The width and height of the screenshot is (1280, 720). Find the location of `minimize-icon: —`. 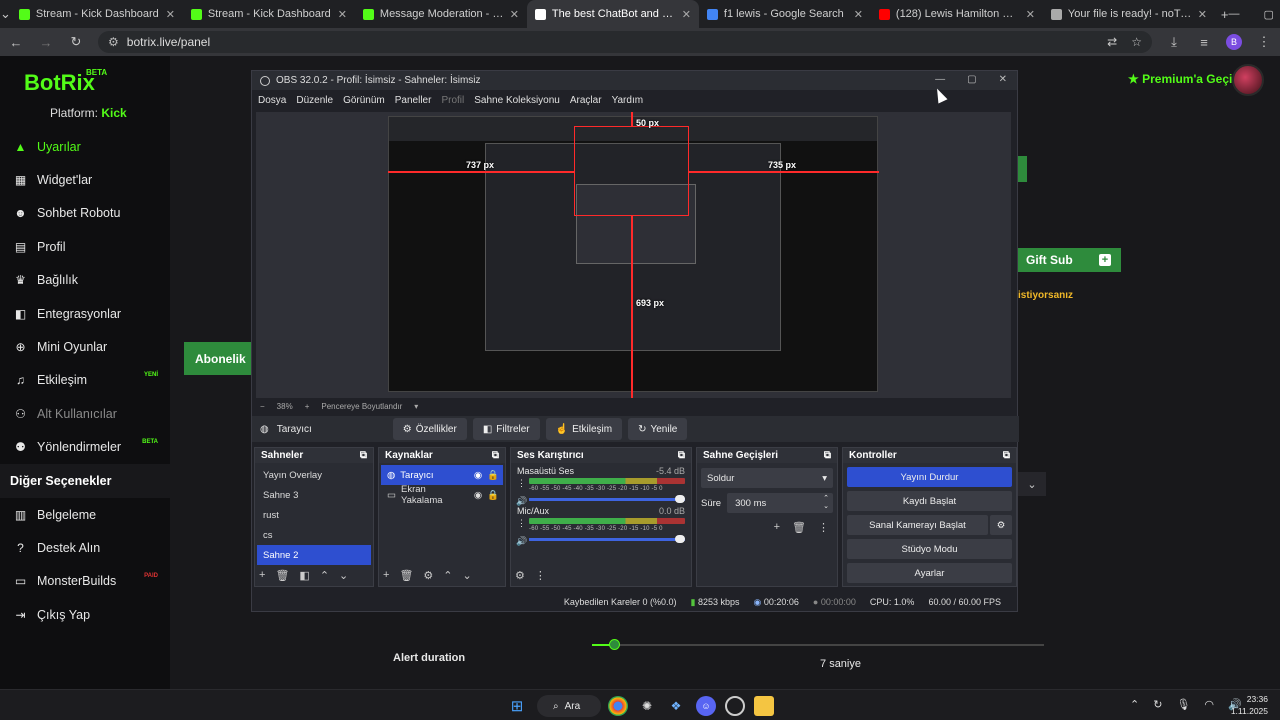

minimize-icon: — is located at coordinates (1234, 14).